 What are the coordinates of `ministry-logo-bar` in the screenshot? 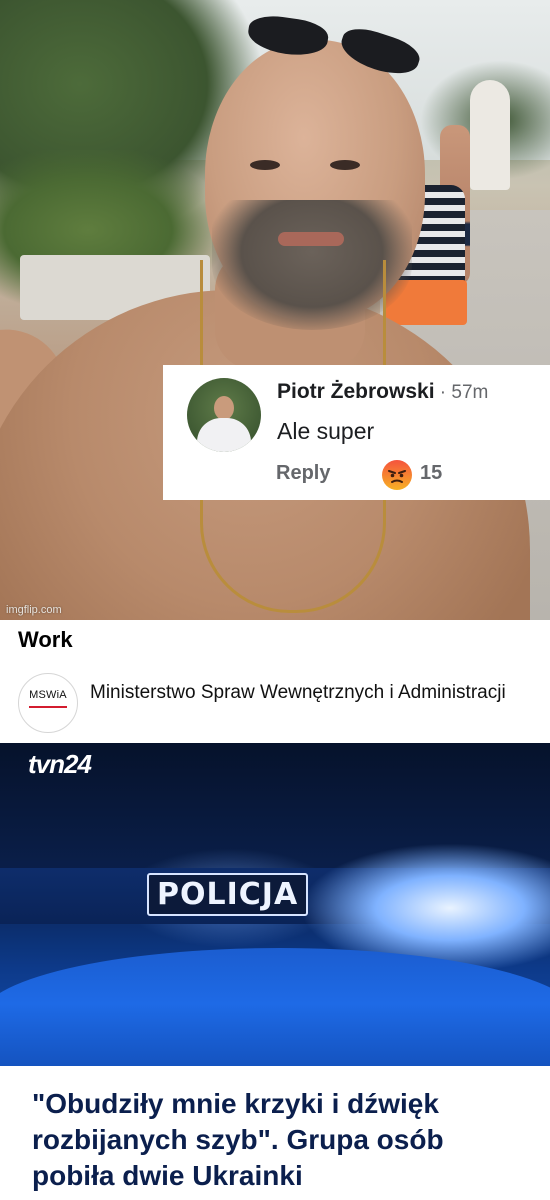 It's located at (48, 707).